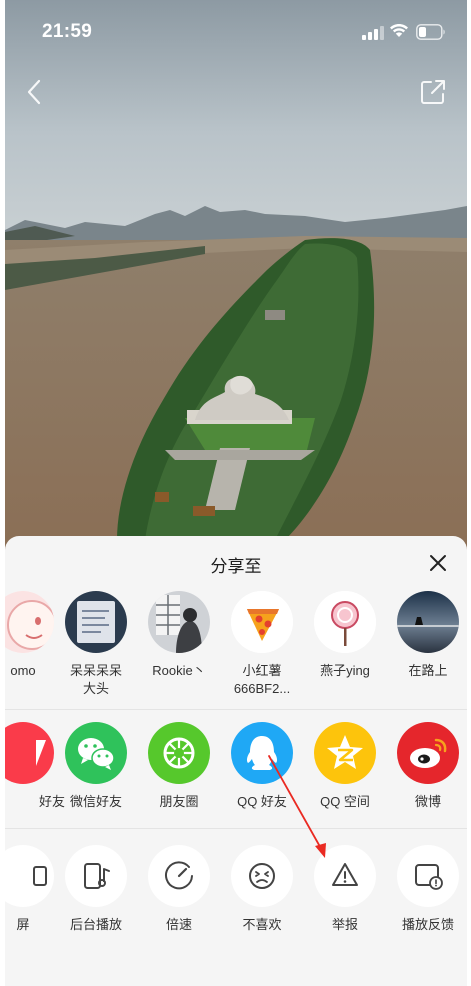  Describe the element at coordinates (236, 32) in the screenshot. I see `status-bar: 21:59` at that location.